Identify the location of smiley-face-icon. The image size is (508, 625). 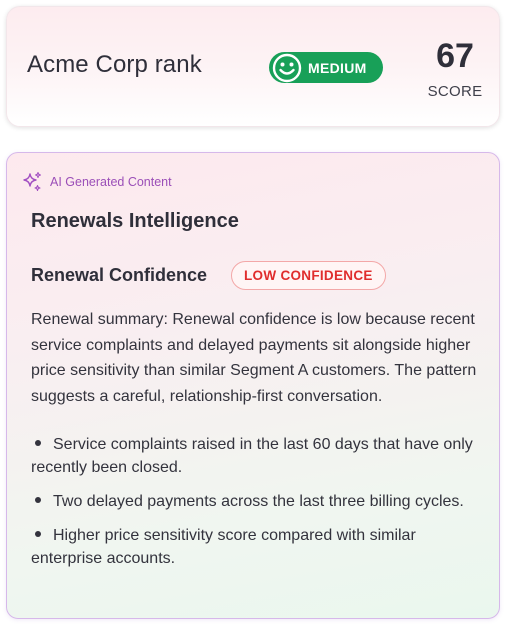
(286, 67).